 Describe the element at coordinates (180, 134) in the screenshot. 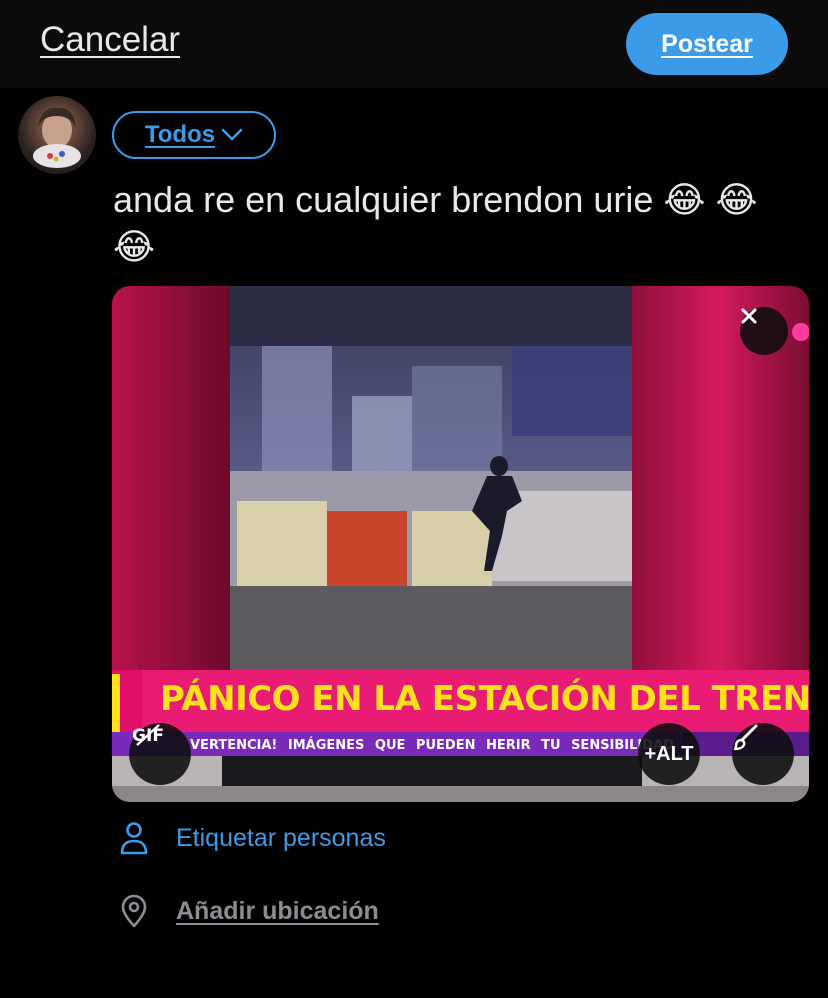

I see `audience-label: Todos` at that location.